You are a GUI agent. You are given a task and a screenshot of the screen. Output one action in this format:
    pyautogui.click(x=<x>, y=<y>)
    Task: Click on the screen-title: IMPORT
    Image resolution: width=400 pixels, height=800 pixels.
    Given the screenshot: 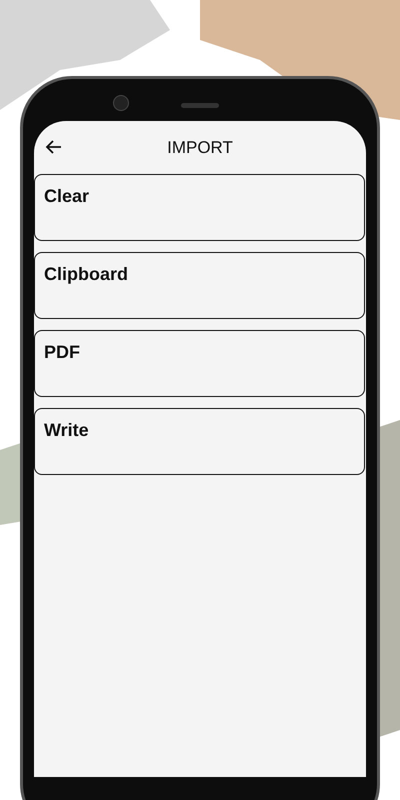 What is the action you would take?
    pyautogui.click(x=200, y=147)
    